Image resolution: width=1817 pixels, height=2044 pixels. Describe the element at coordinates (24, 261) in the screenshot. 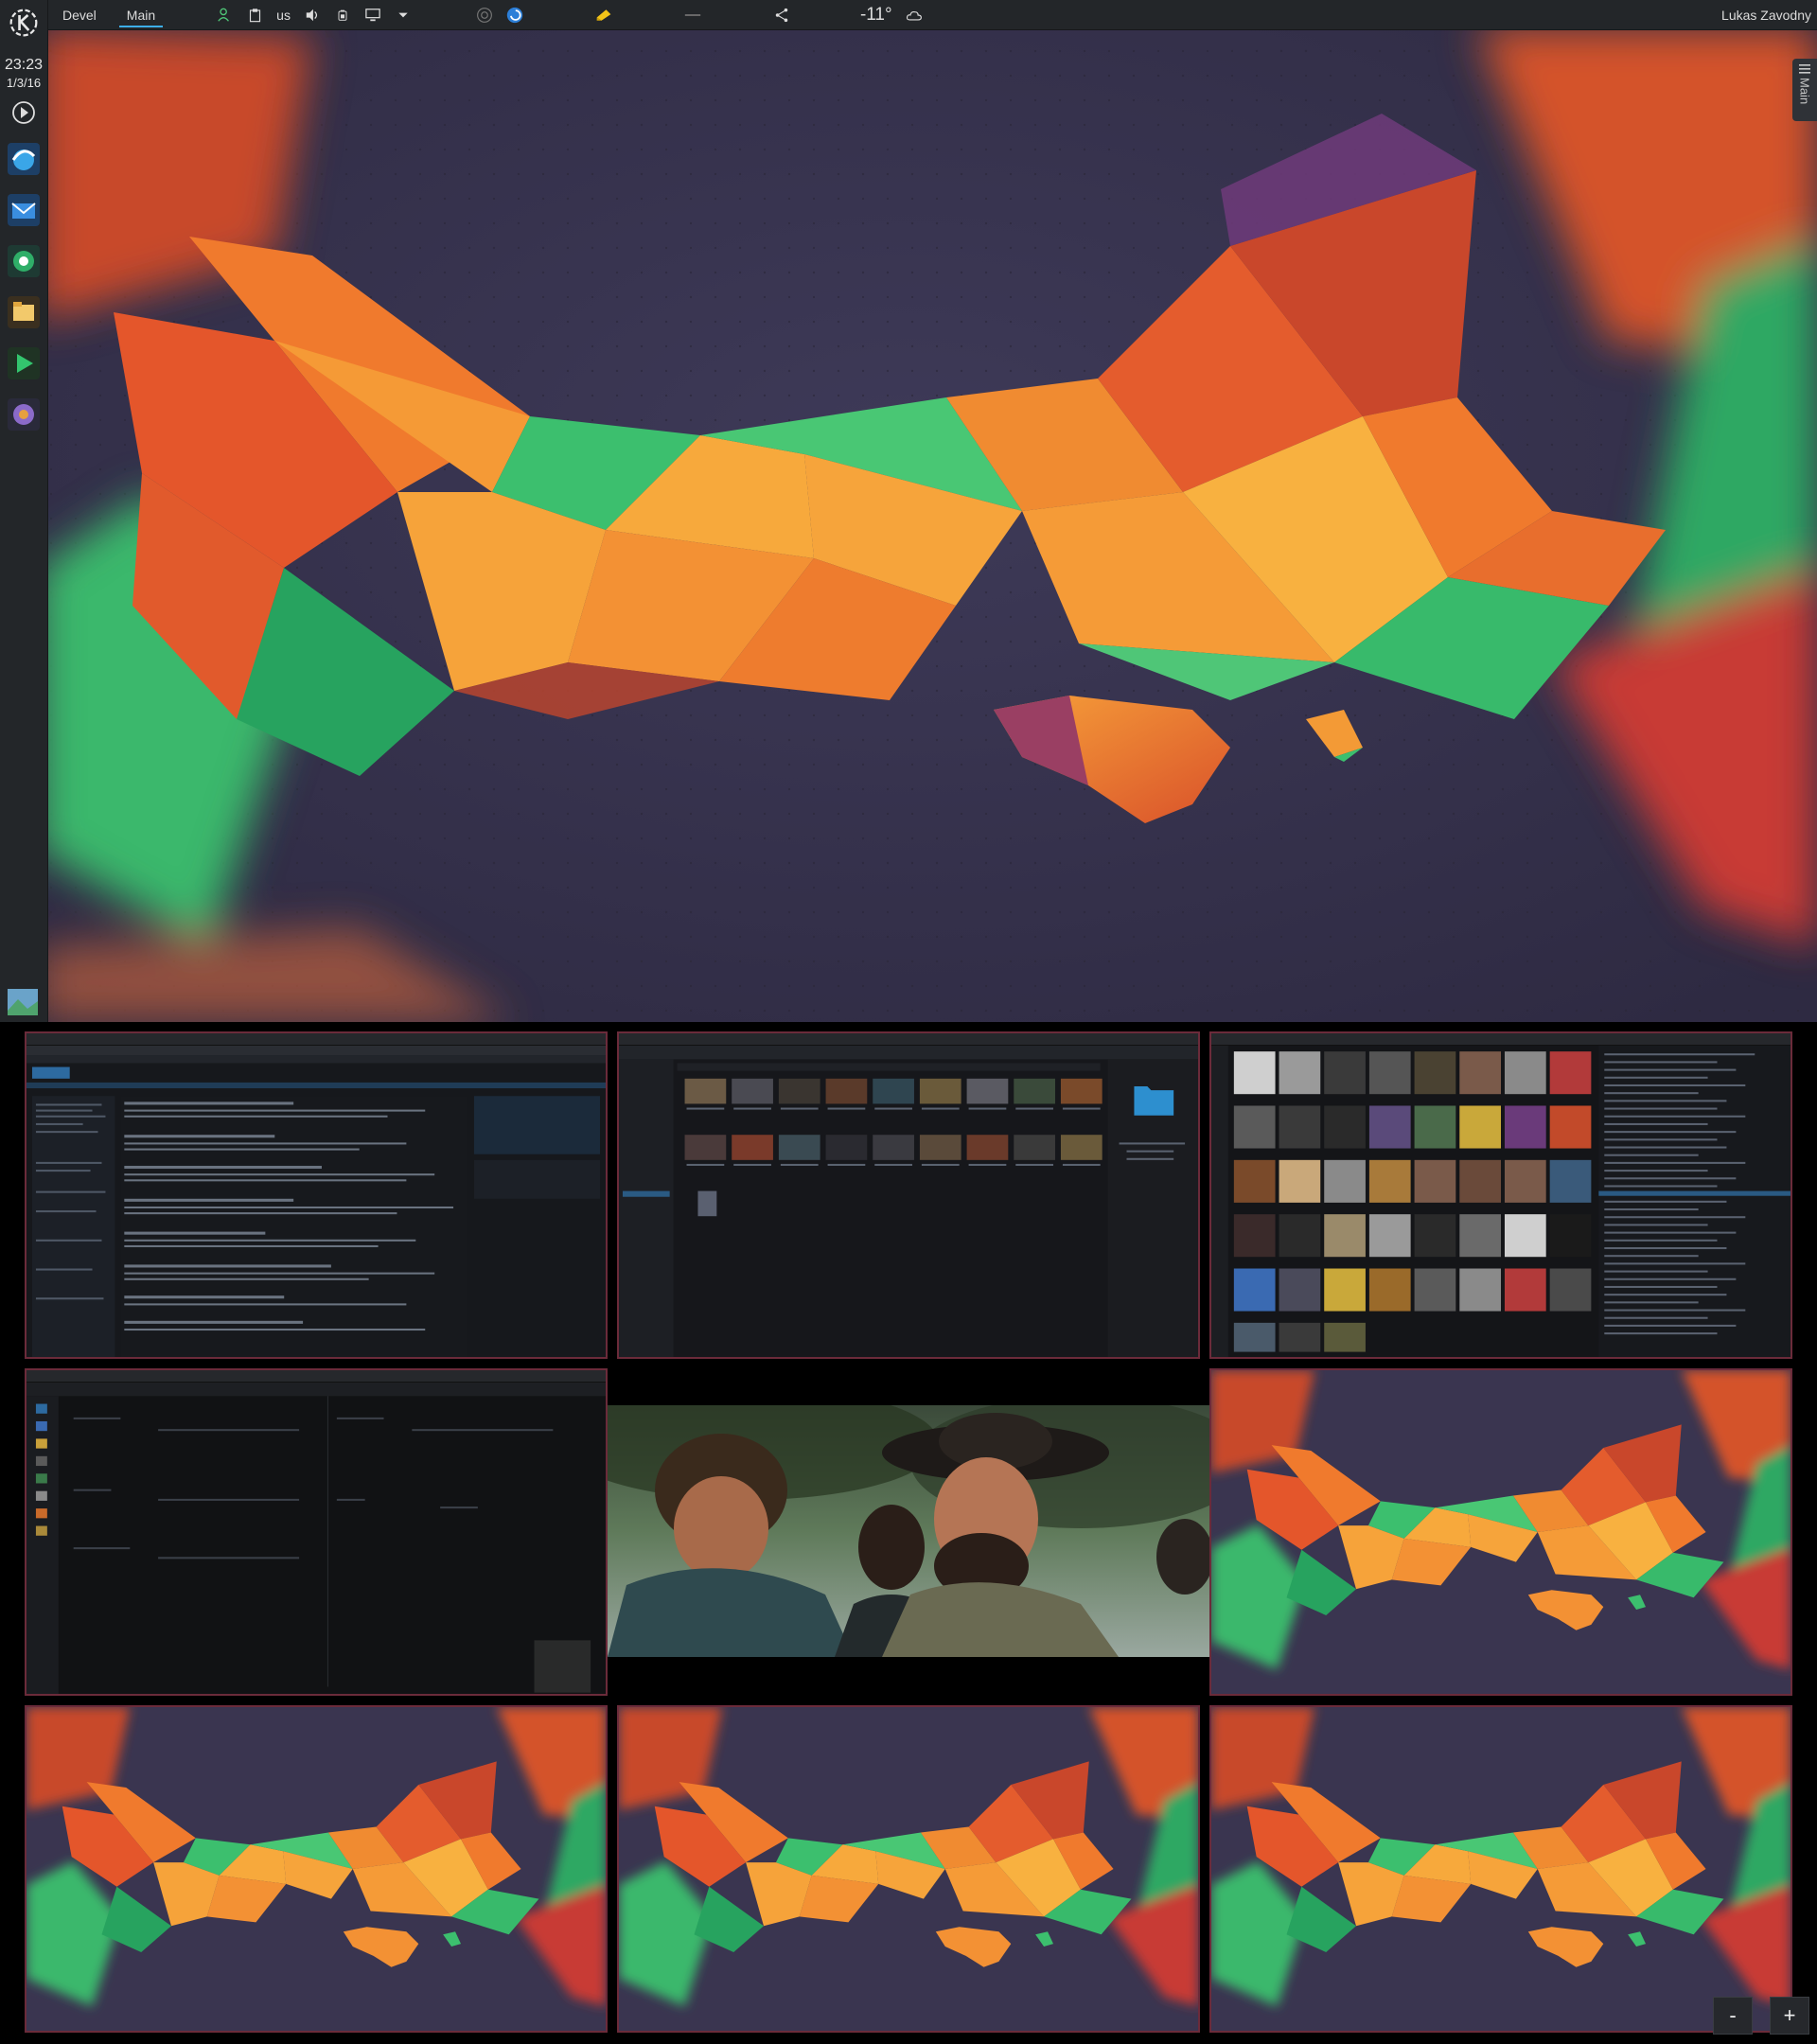

I see `chat-launcher-icon` at that location.